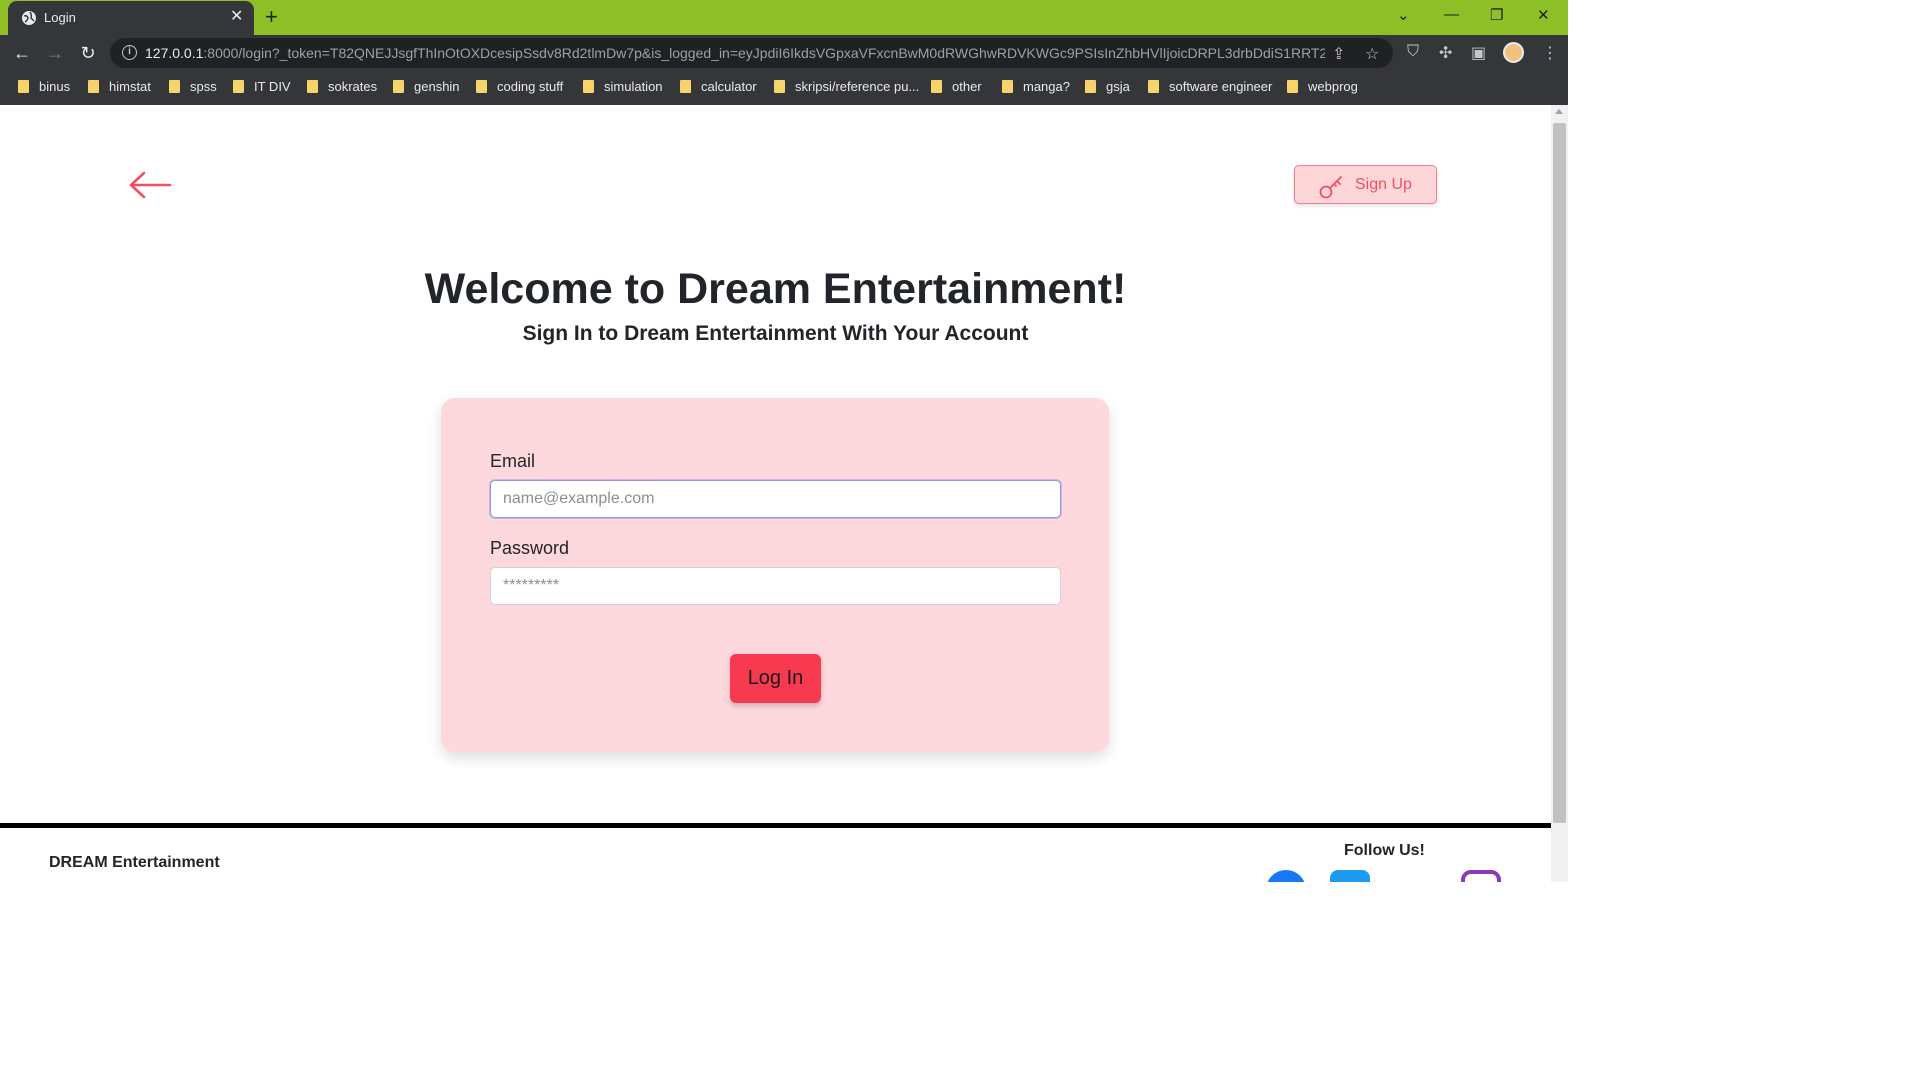 This screenshot has width=1920, height=1080. I want to click on extensions-icon: ✣, so click(1445, 53).